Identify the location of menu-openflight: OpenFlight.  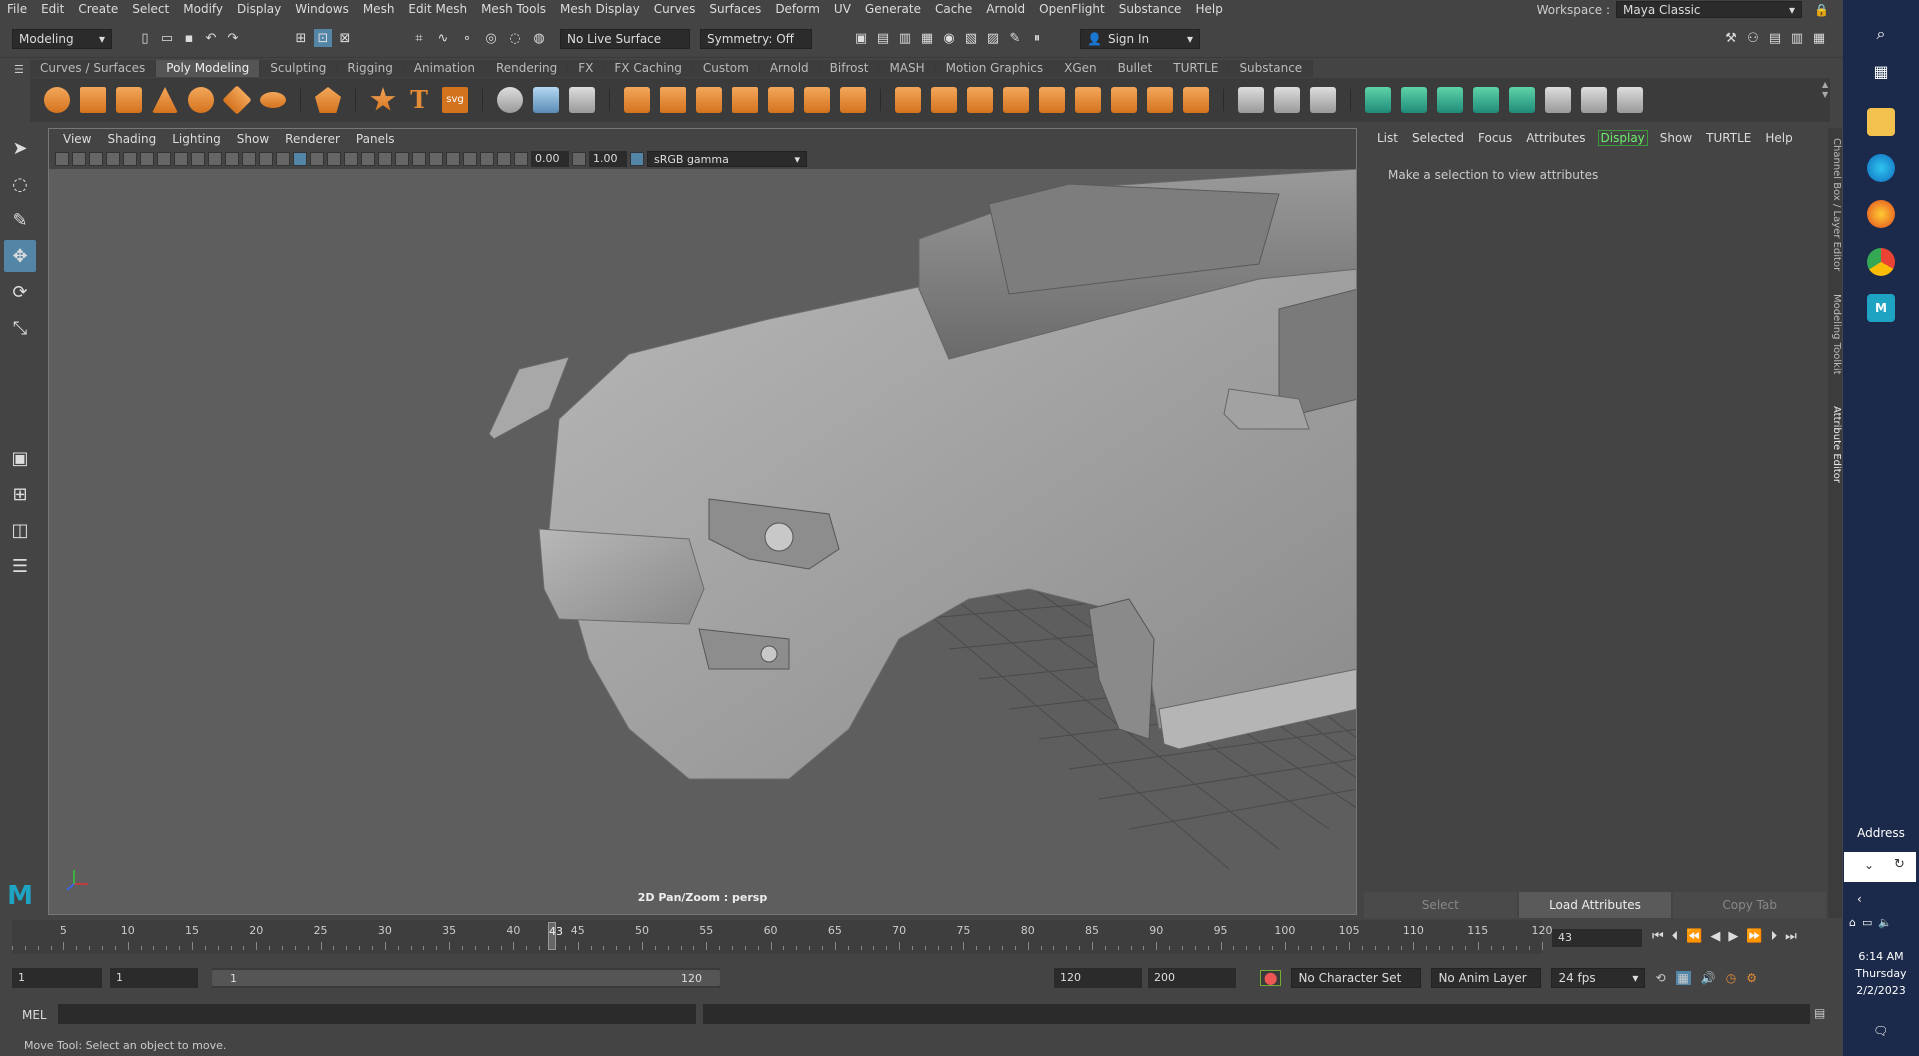
(1072, 9).